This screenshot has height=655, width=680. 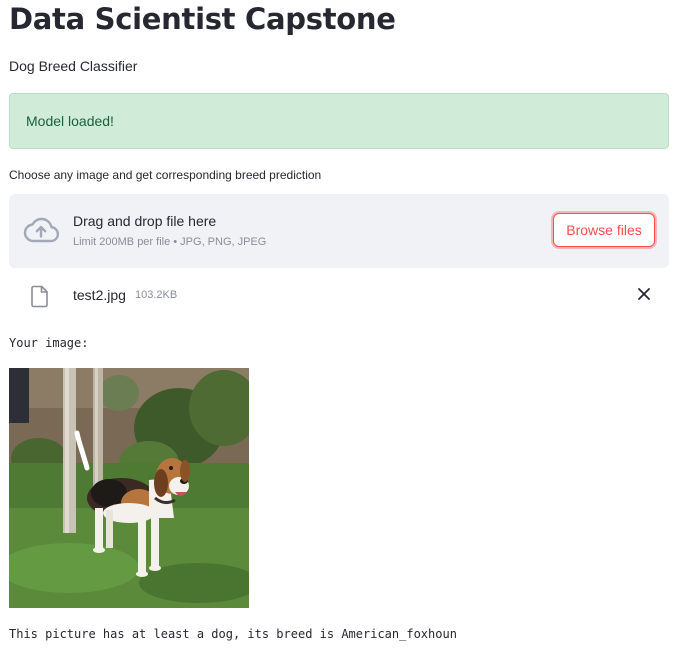 I want to click on uploaded-image, so click(x=129, y=488).